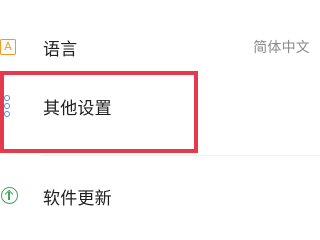  What do you see at coordinates (77, 108) in the screenshot?
I see `other-settings-label: 其他设置` at bounding box center [77, 108].